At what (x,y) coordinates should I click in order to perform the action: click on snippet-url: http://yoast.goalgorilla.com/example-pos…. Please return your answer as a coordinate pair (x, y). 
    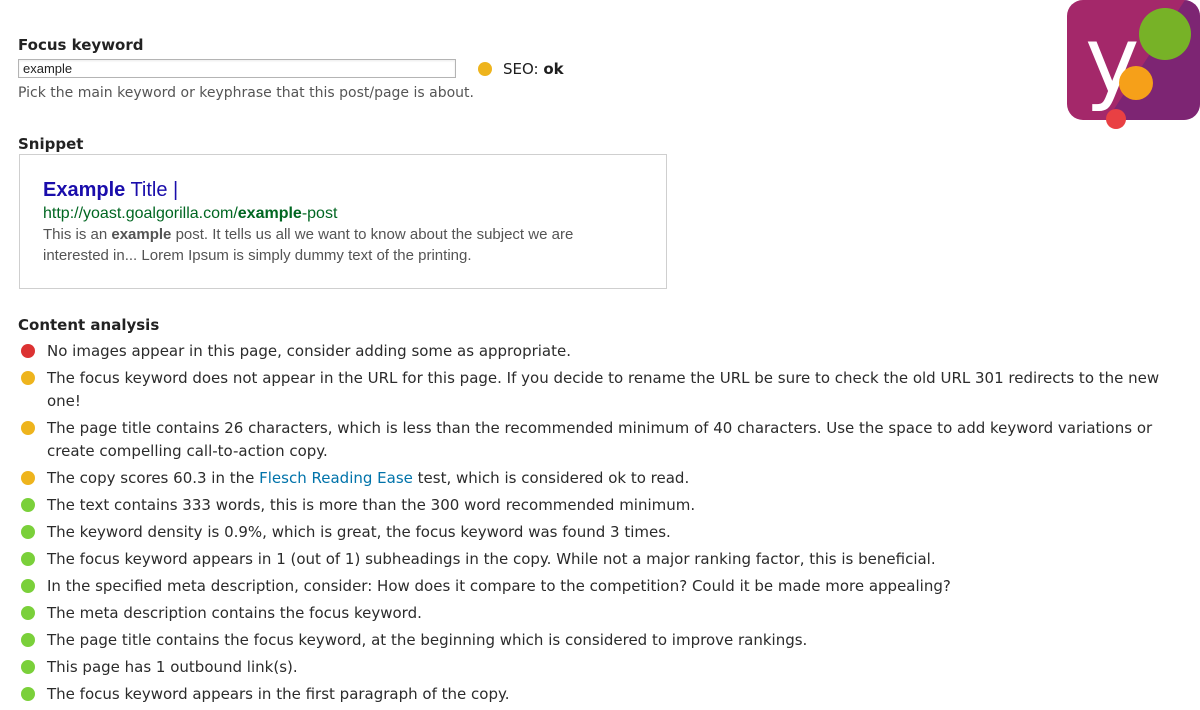
    Looking at the image, I should click on (190, 214).